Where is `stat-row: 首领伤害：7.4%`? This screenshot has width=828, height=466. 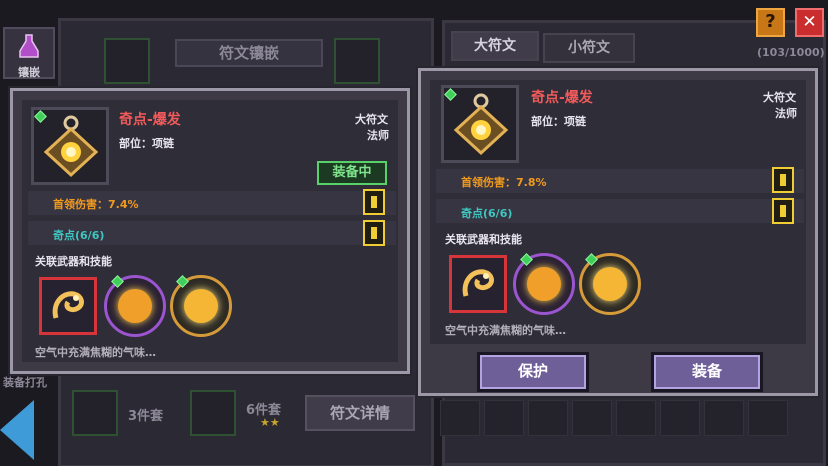 stat-row: 首领伤害：7.4% is located at coordinates (212, 203).